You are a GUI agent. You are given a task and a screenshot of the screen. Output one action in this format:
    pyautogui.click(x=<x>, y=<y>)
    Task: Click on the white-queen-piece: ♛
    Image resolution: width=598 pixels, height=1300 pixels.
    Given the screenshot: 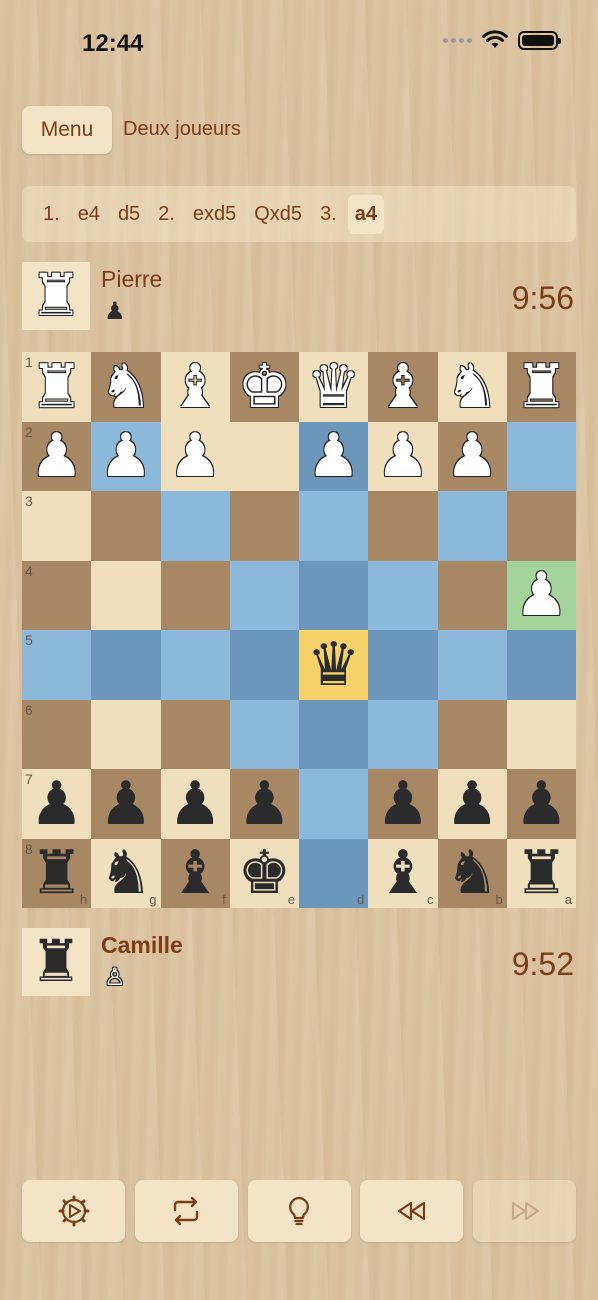 What is the action you would take?
    pyautogui.click(x=334, y=386)
    